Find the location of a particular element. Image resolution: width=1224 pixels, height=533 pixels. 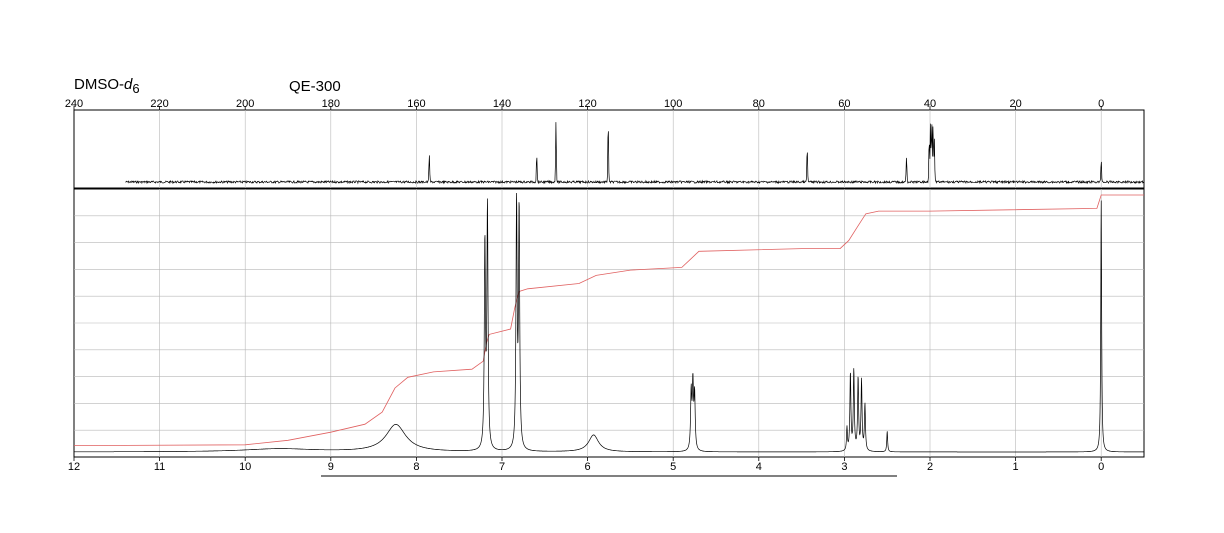

proton-tick-label: 1 is located at coordinates (1016, 467).